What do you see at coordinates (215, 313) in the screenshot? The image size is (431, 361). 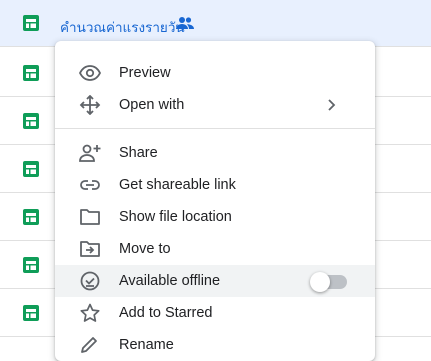 I see `menu-item-add-to-starred: Add to Starred` at bounding box center [215, 313].